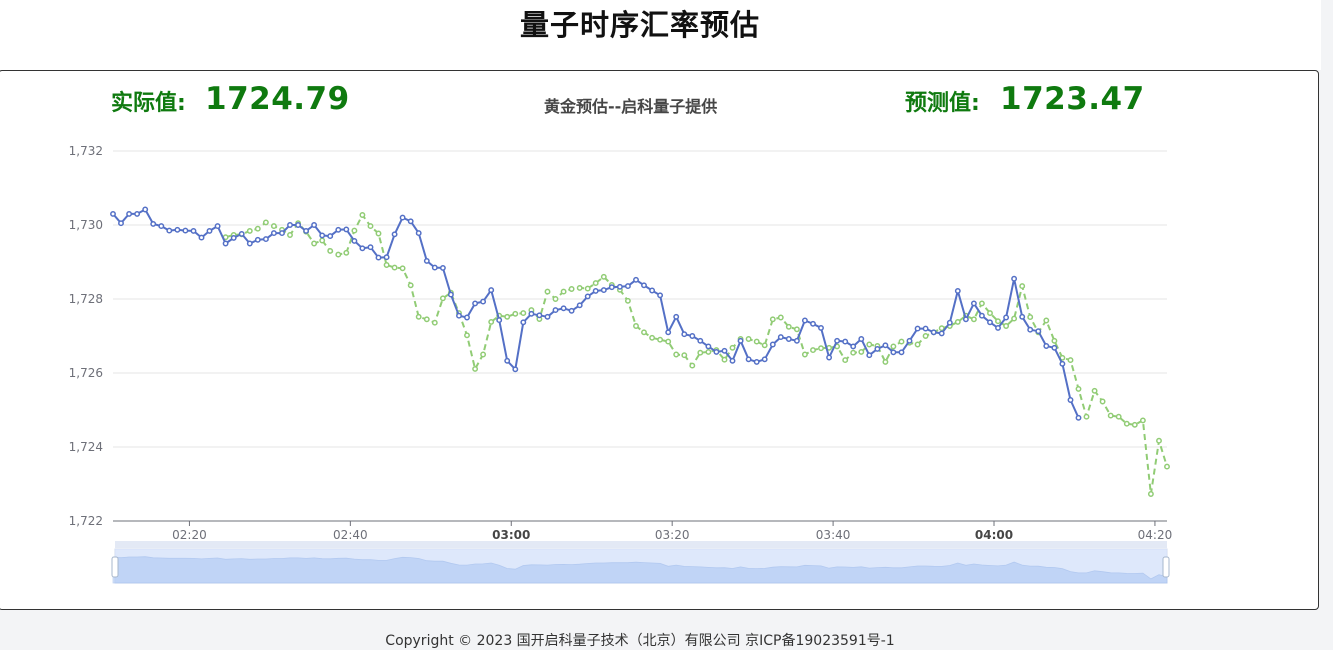 Image resolution: width=1333 pixels, height=650 pixels. Describe the element at coordinates (994, 535) in the screenshot. I see `x-tick-label: 04:00` at that location.